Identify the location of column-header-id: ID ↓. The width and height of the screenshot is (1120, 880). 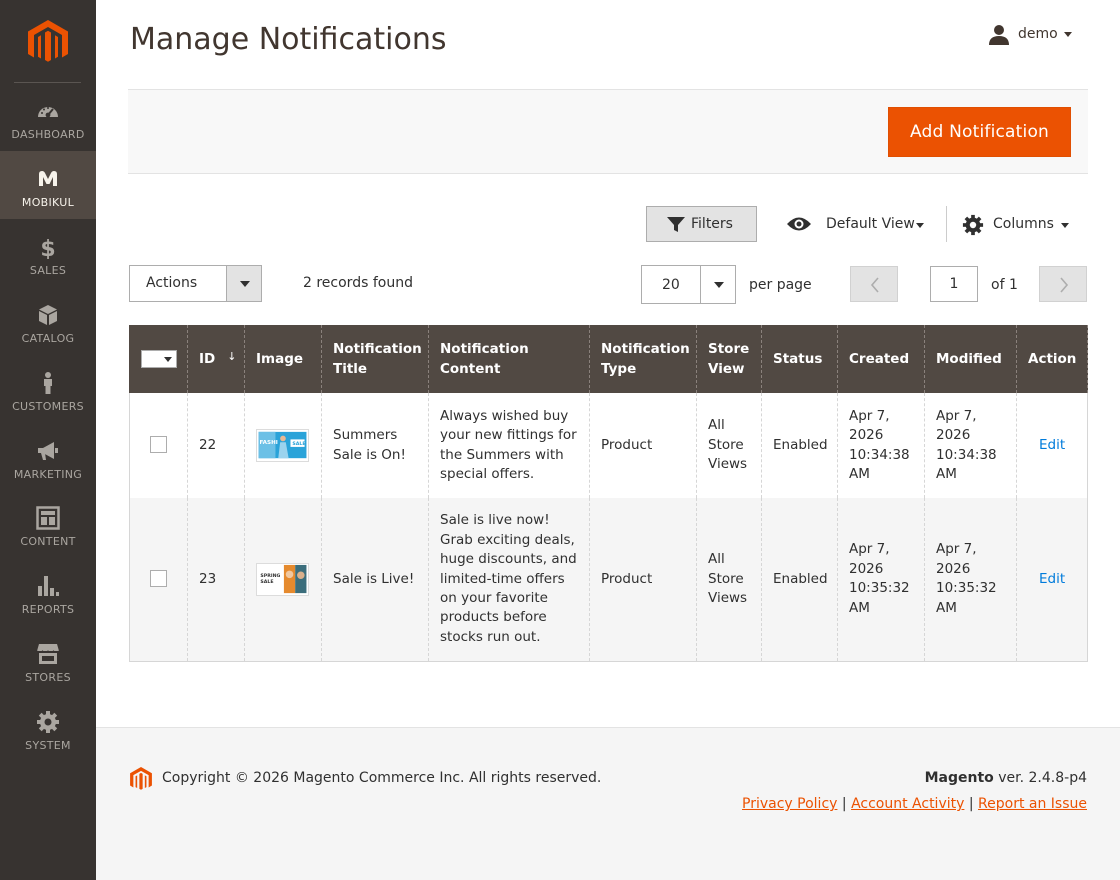
(216, 359).